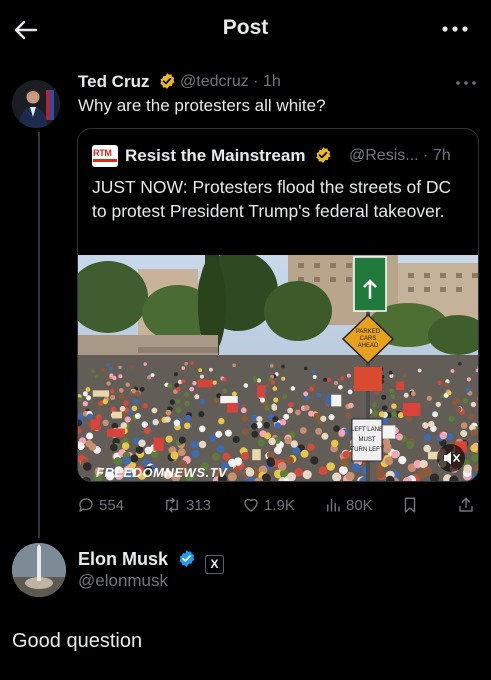 This screenshot has width=491, height=680. Describe the element at coordinates (113, 81) in the screenshot. I see `author-name-text: Ted Cruz` at that location.